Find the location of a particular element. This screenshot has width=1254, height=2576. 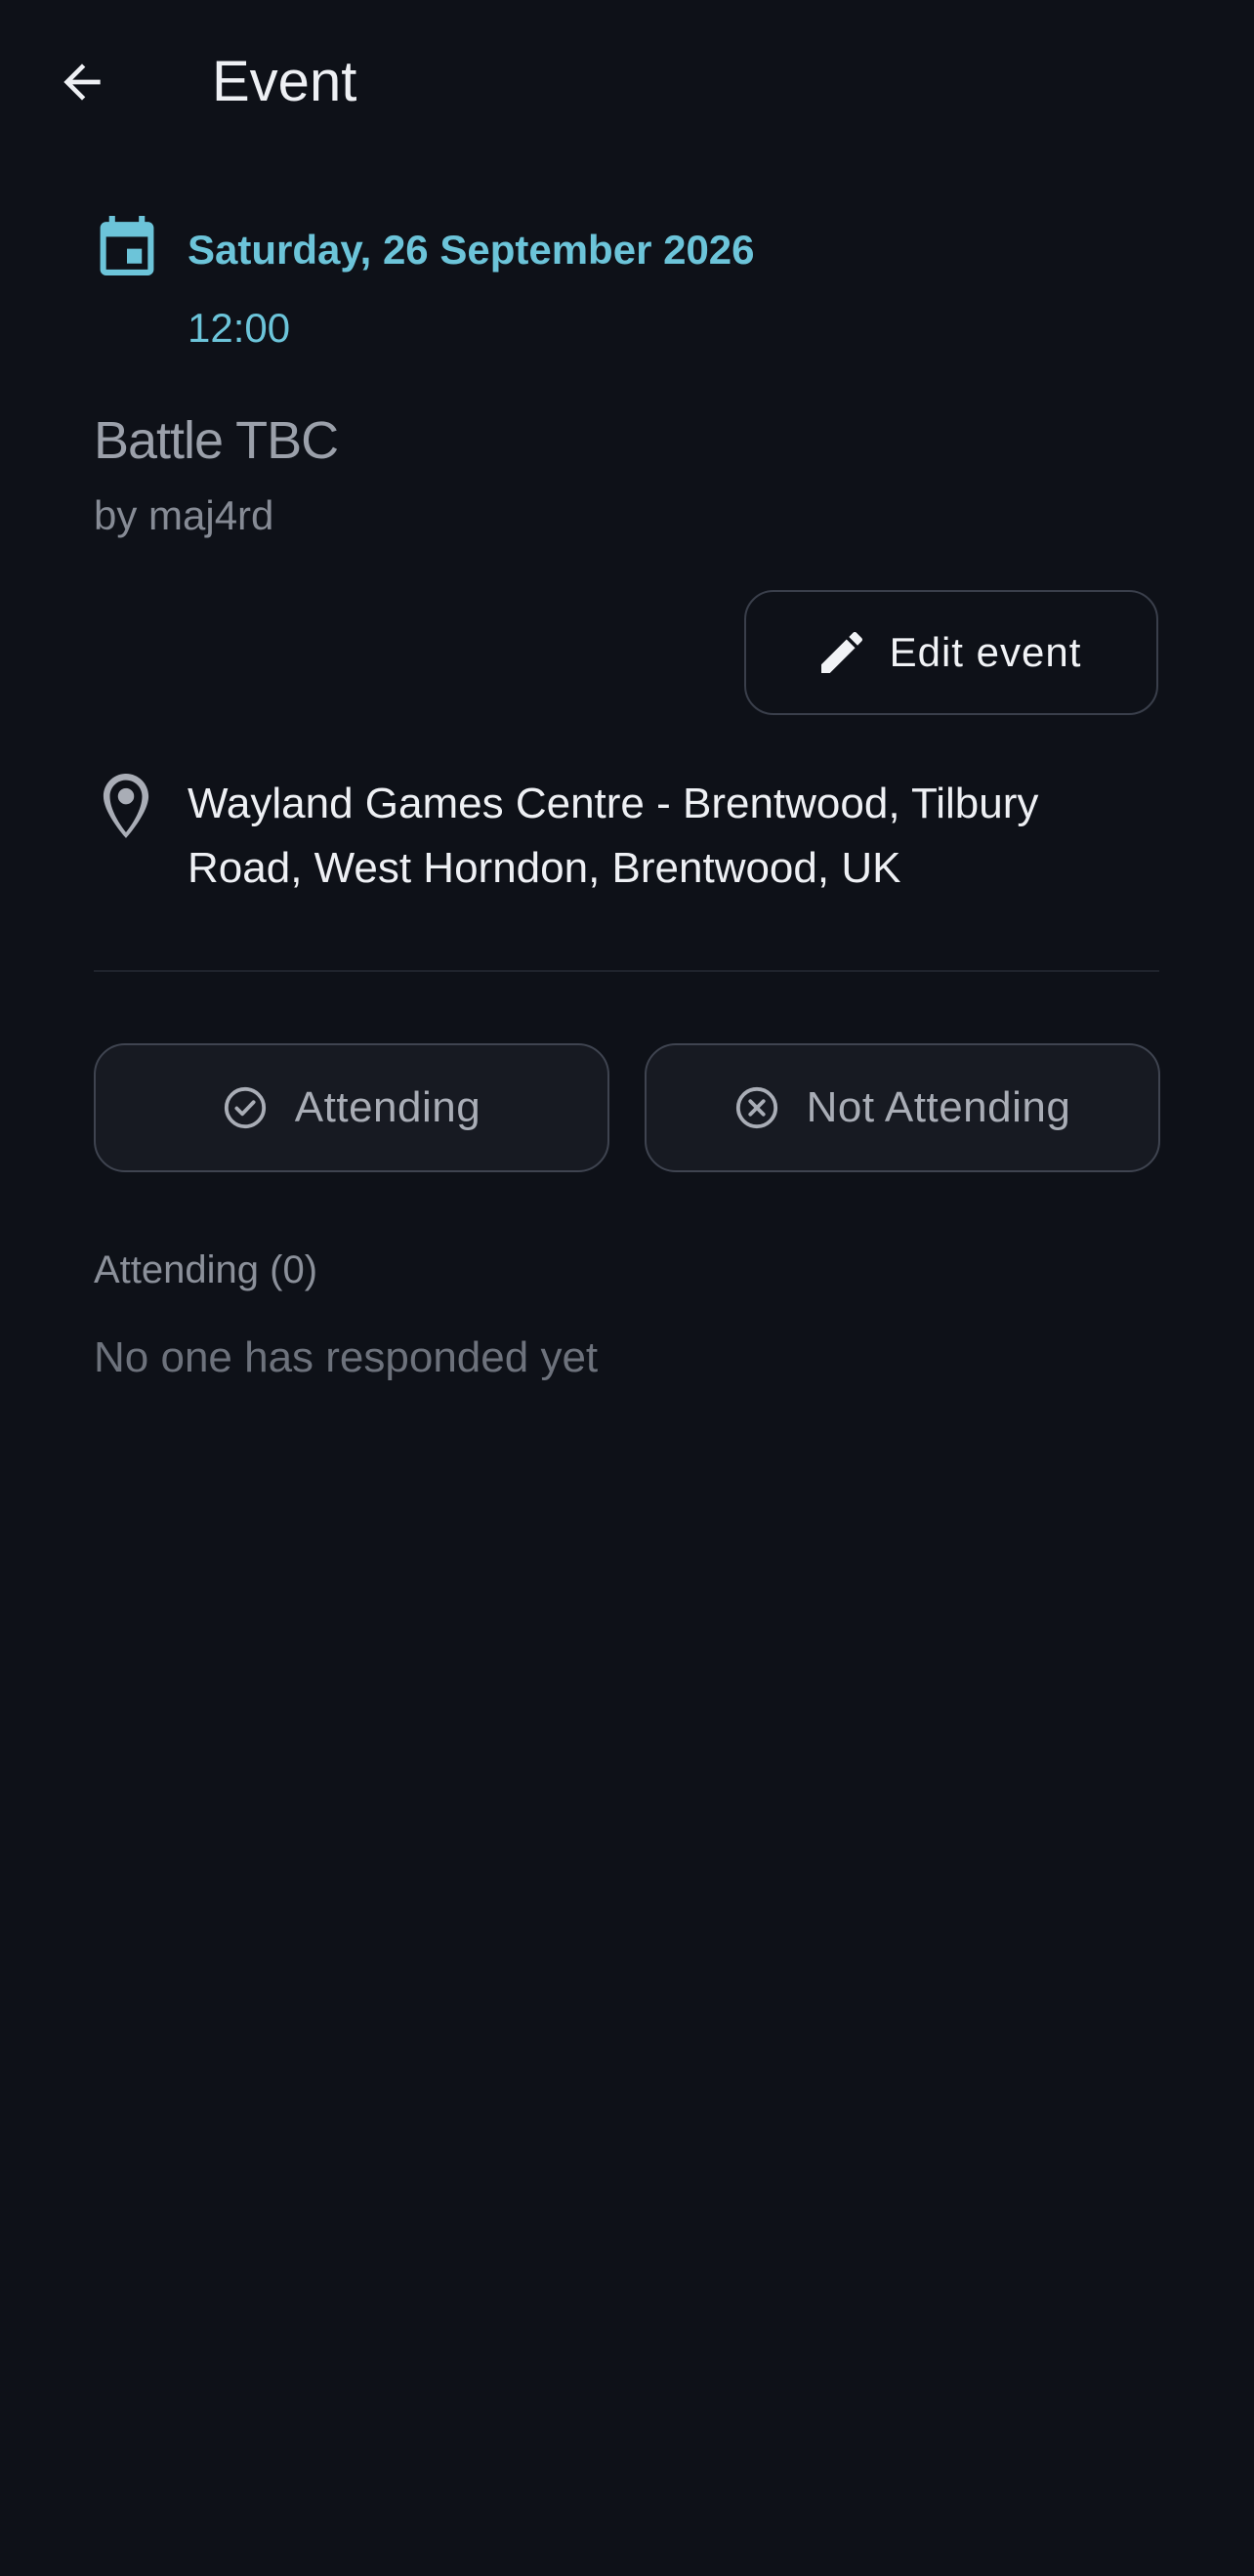

map-pin-icon is located at coordinates (126, 806).